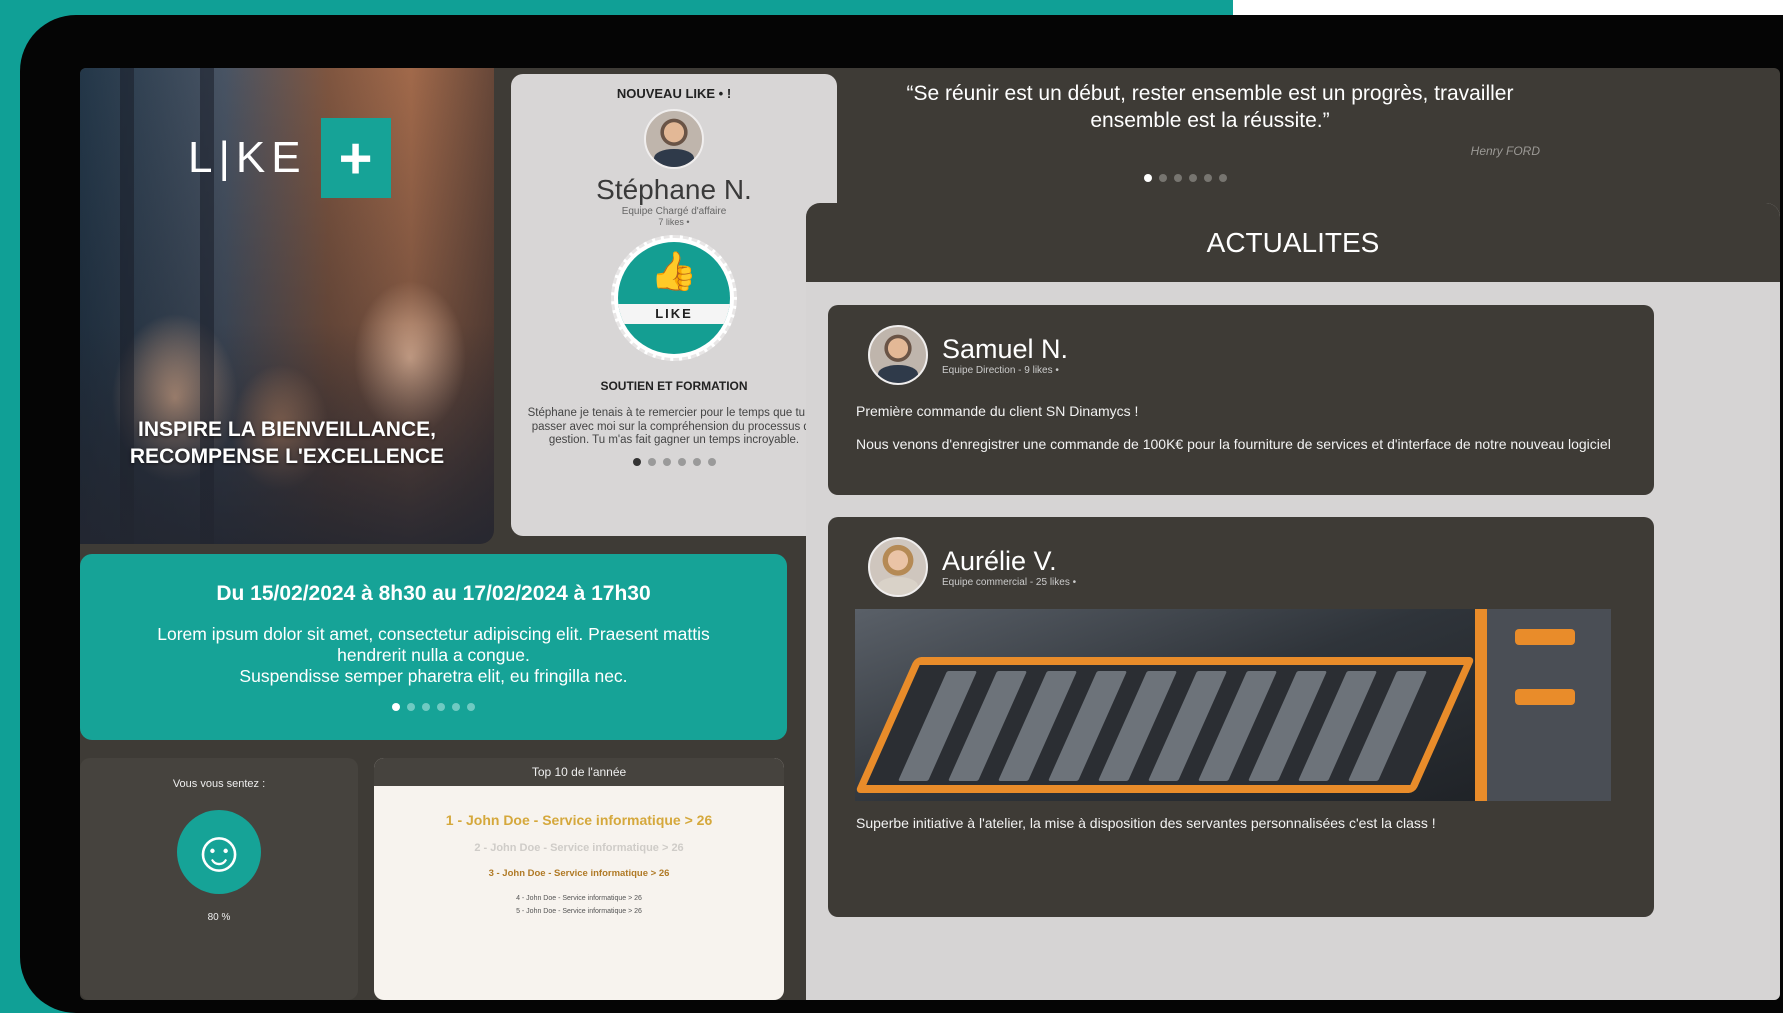 The height and width of the screenshot is (1013, 1783). I want to click on thumbs-up-icon: 👍, so click(674, 272).